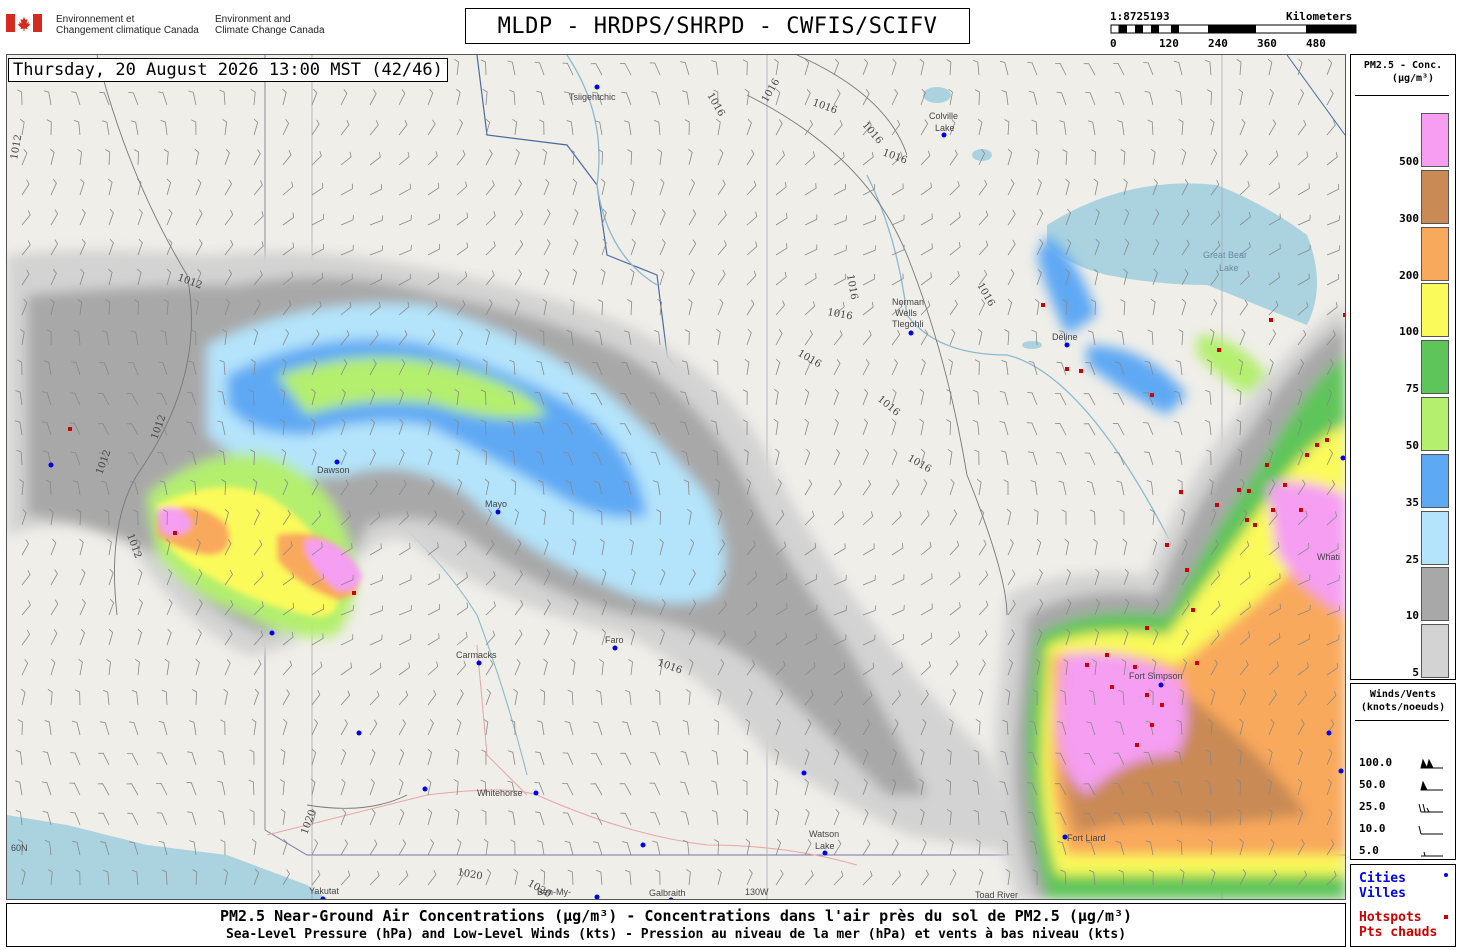 The image size is (1460, 950). What do you see at coordinates (1161, 685) in the screenshot?
I see `city-marker-fort-simpson` at bounding box center [1161, 685].